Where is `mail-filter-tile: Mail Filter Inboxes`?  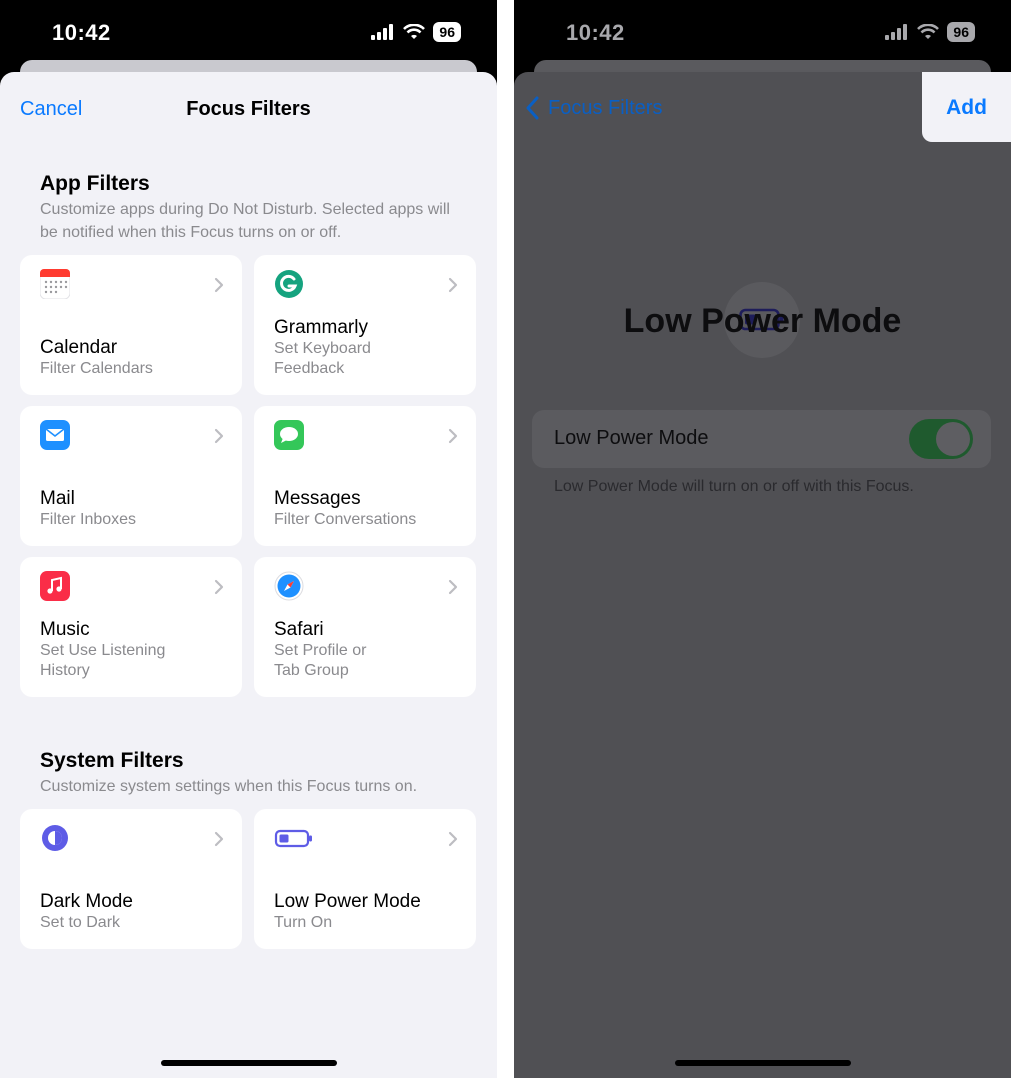
mail-filter-tile: Mail Filter Inboxes is located at coordinates (131, 476).